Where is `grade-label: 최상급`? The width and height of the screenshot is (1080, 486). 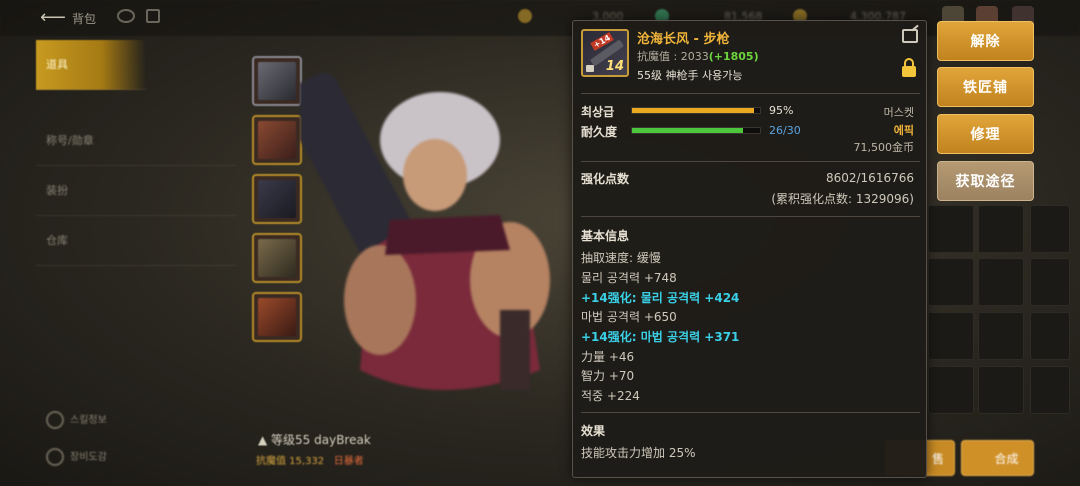 grade-label: 최상급 is located at coordinates (598, 112).